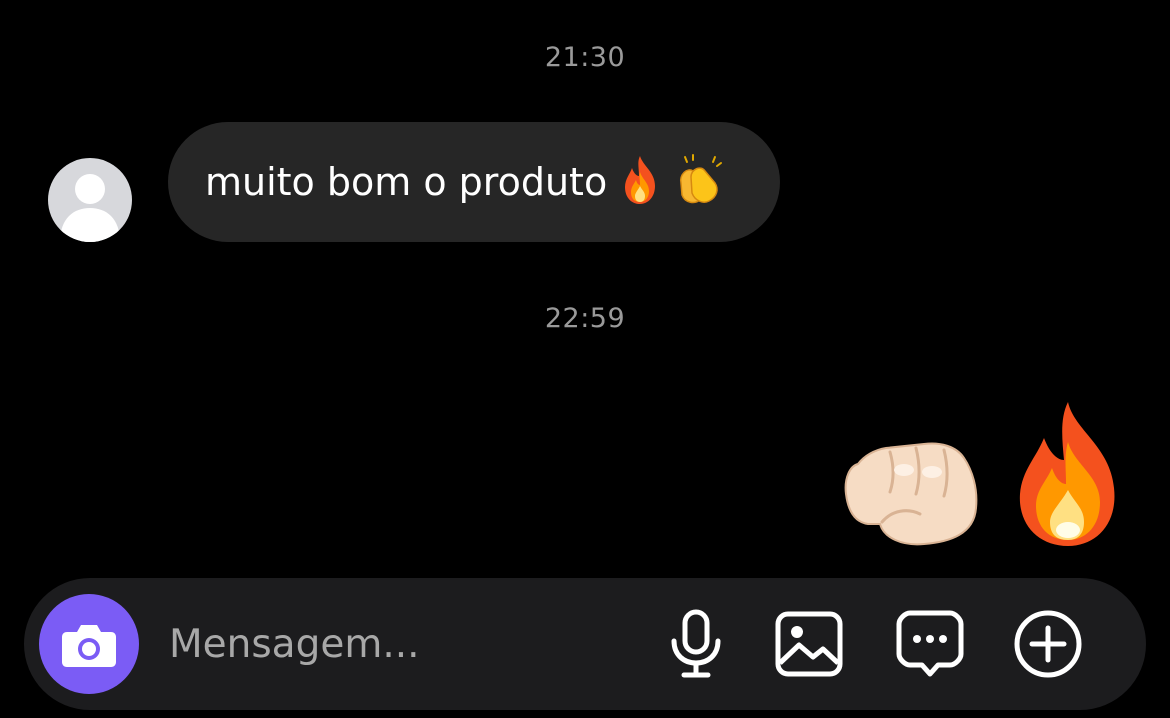 Image resolution: width=1170 pixels, height=718 pixels. Describe the element at coordinates (399, 644) in the screenshot. I see `message-input` at that location.